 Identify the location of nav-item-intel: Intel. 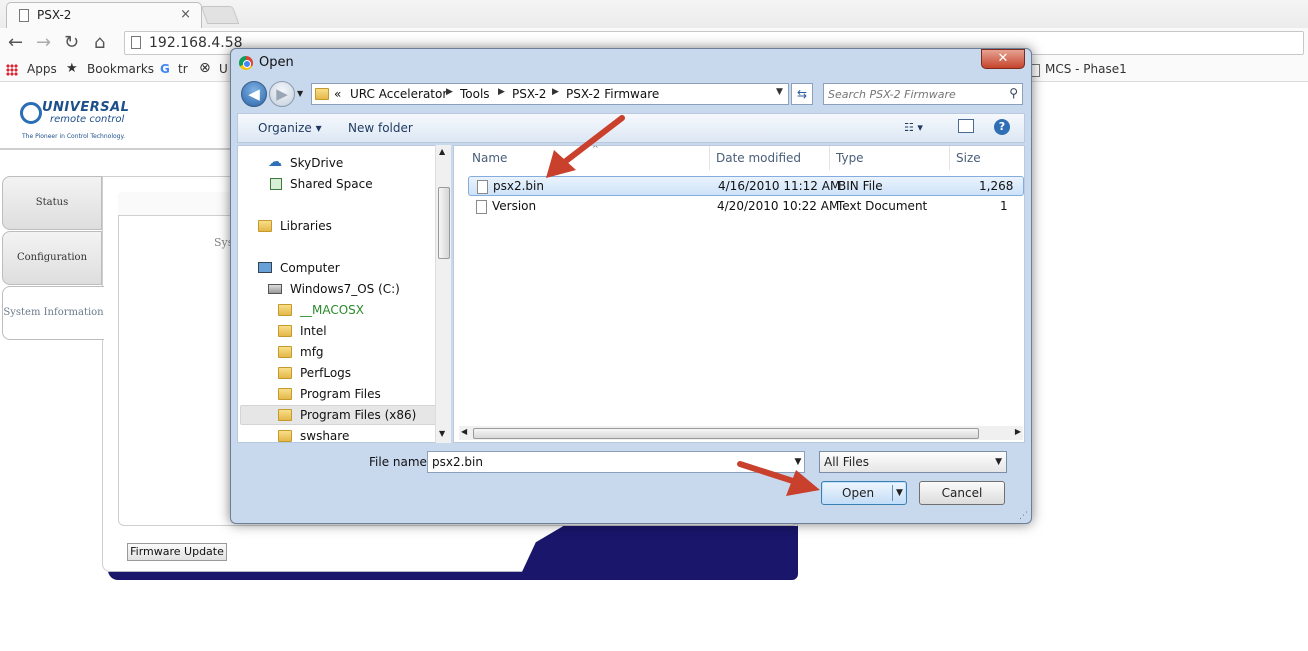
(358, 332).